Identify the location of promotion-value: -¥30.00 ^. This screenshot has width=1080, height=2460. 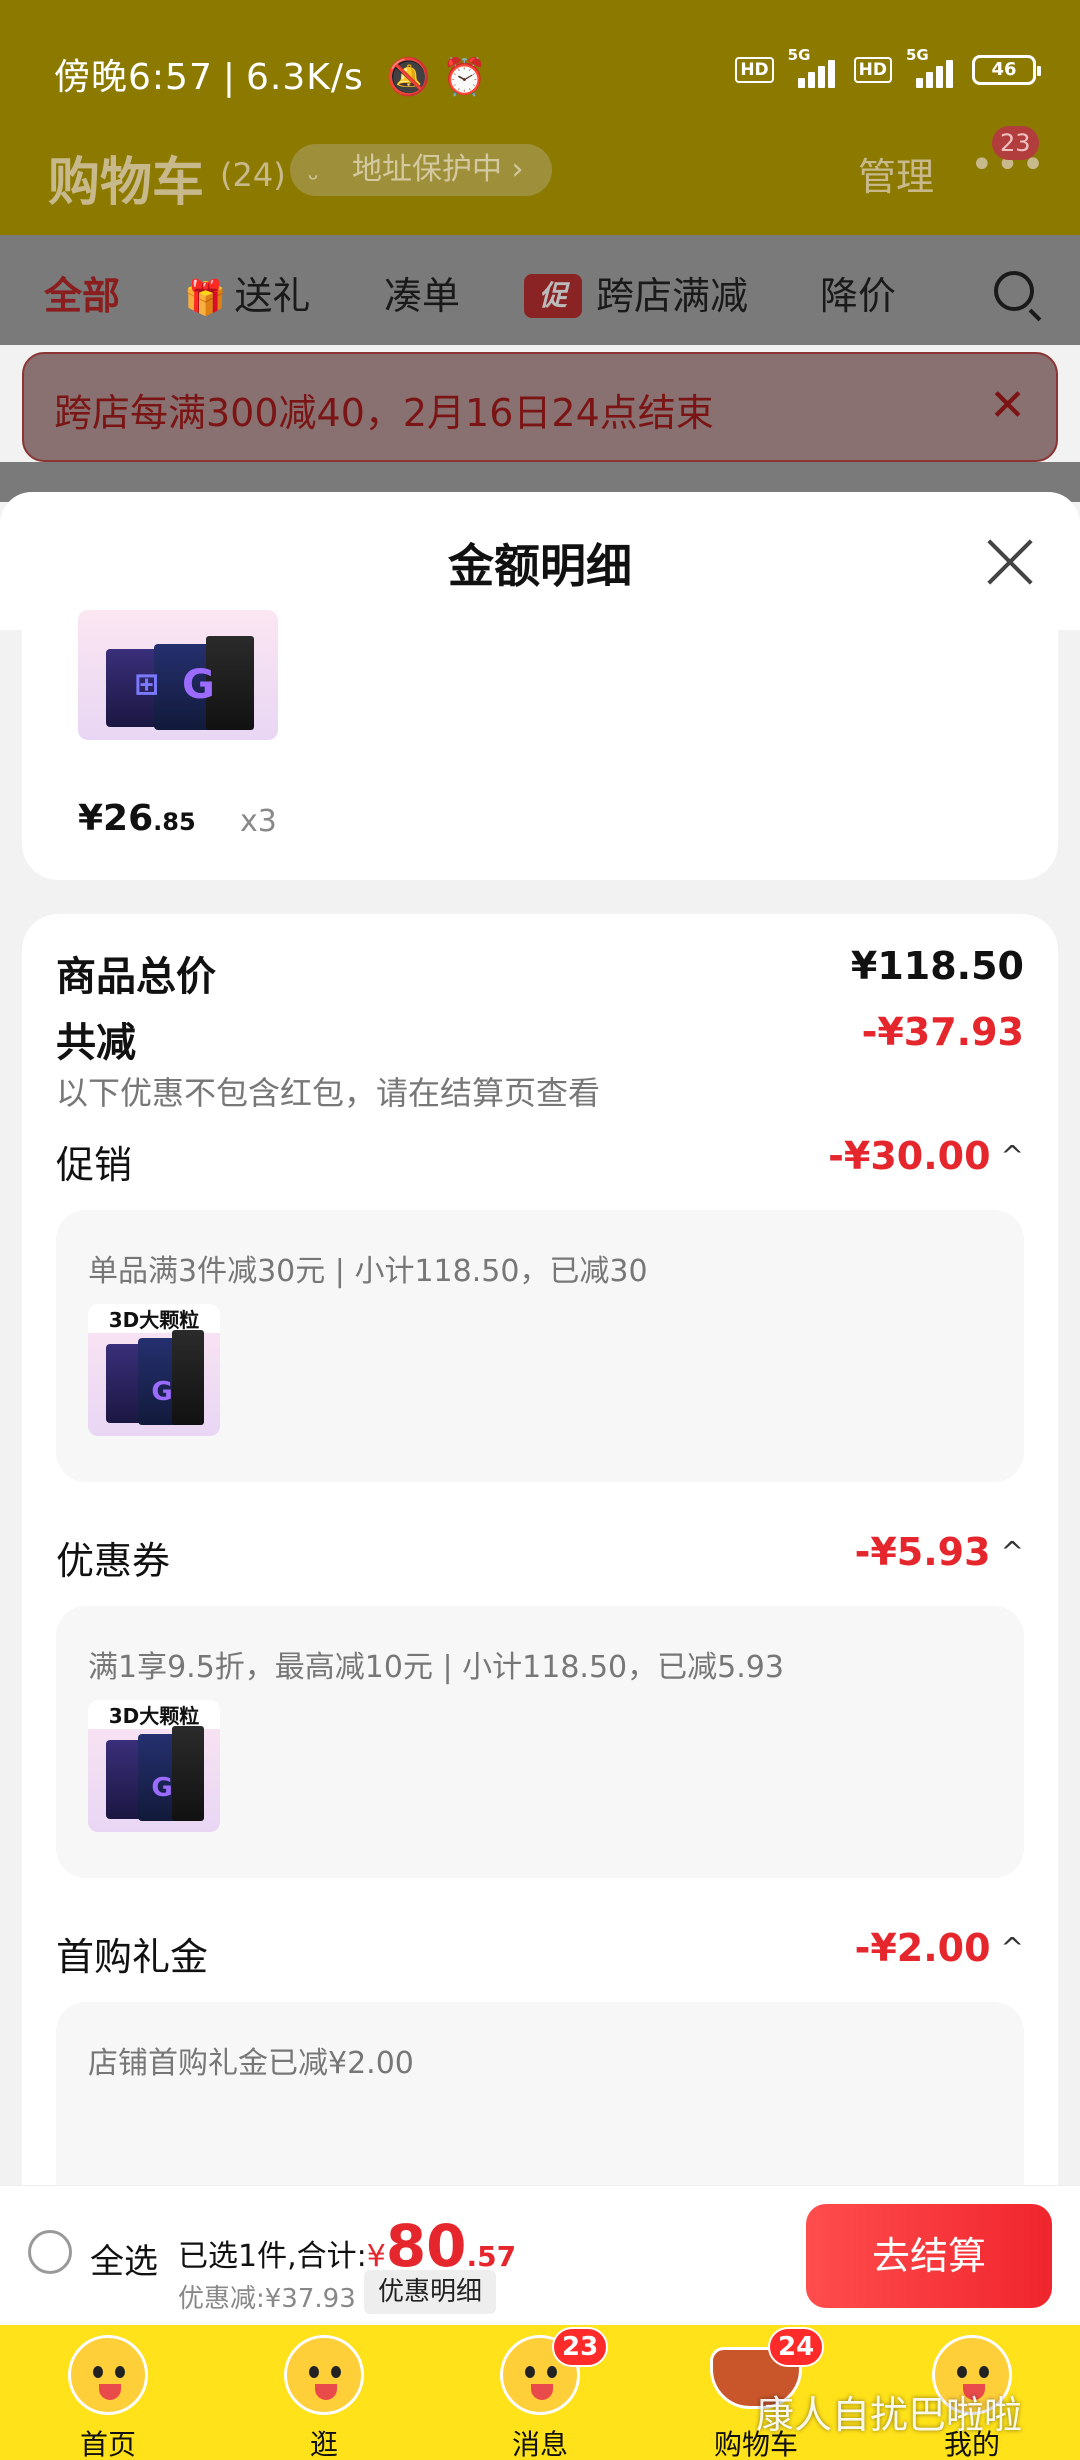
(926, 1156).